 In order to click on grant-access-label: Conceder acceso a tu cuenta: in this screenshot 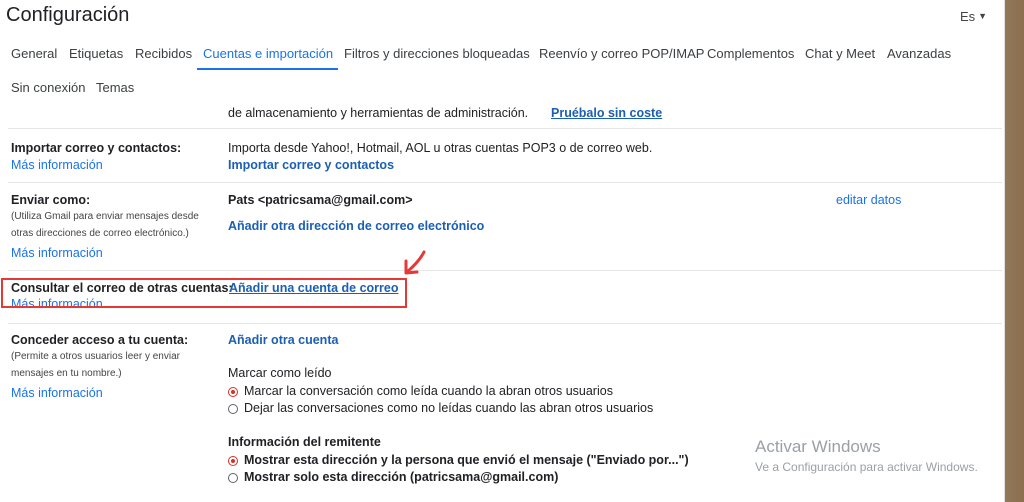, I will do `click(100, 340)`.